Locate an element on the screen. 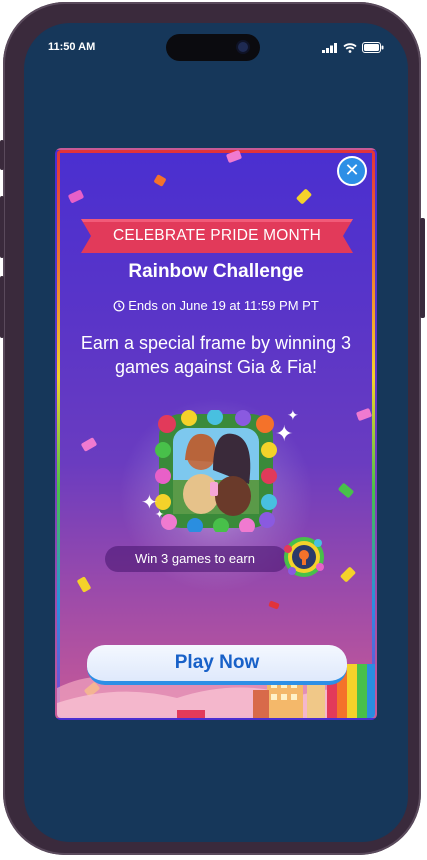 This screenshot has width=427, height=860. pride-ribbon: CELEBRATE PRIDE MONTH is located at coordinates (217, 236).